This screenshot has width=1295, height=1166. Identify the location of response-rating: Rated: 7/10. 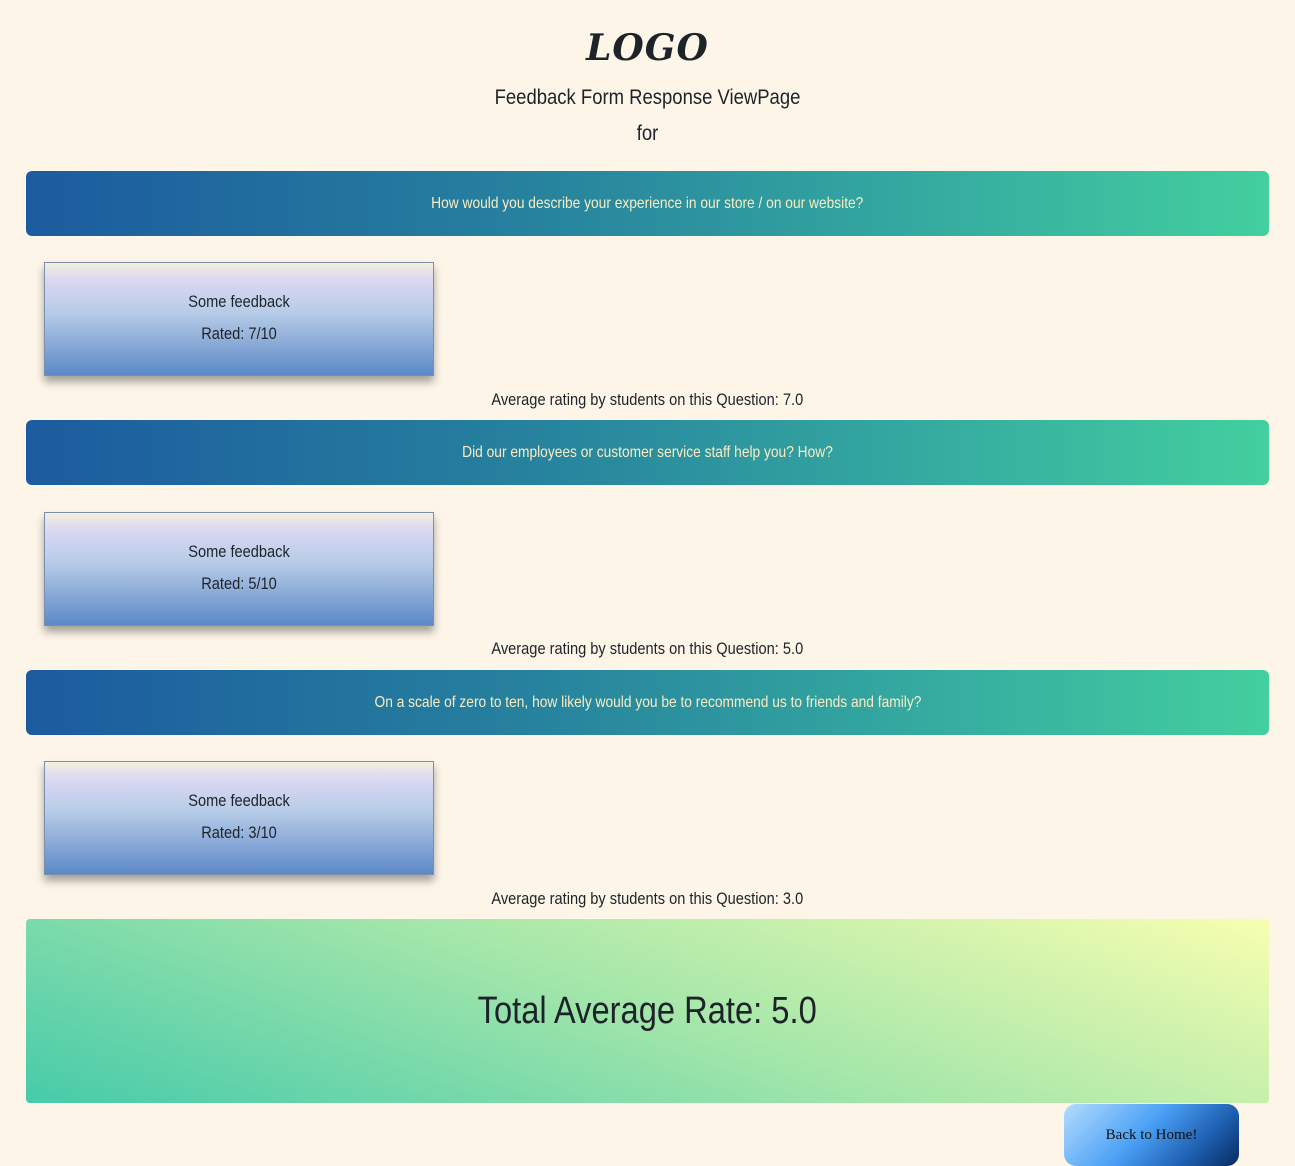
(239, 333).